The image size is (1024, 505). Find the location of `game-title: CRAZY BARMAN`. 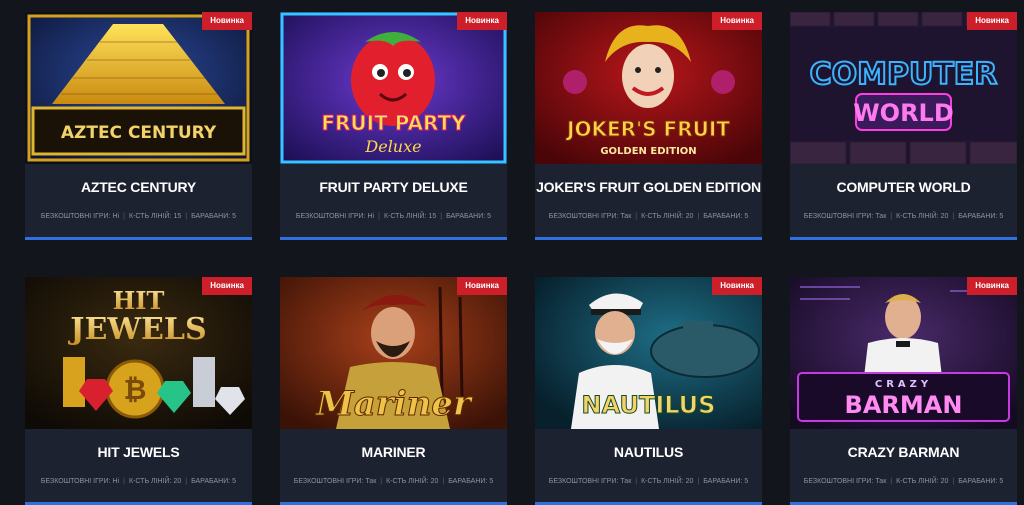

game-title: CRAZY BARMAN is located at coordinates (903, 452).